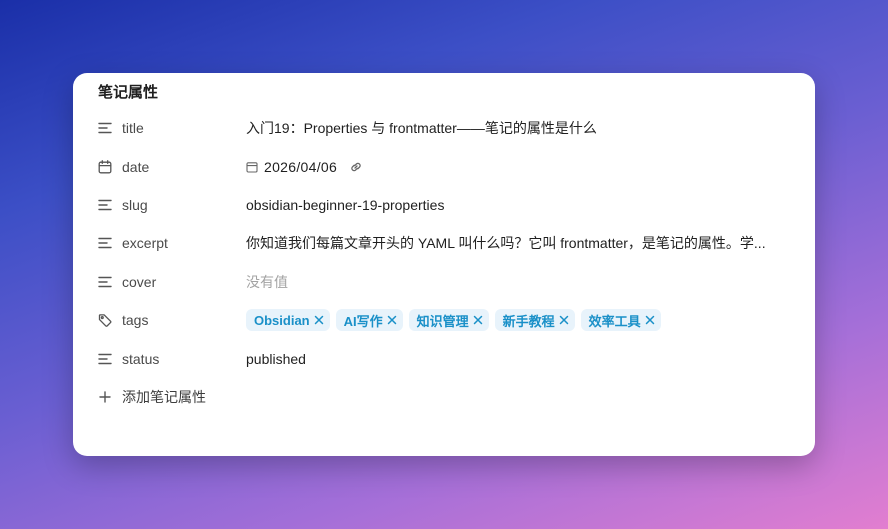 Image resolution: width=888 pixels, height=529 pixels. What do you see at coordinates (167, 320) in the screenshot?
I see `property-key-tags: tags` at bounding box center [167, 320].